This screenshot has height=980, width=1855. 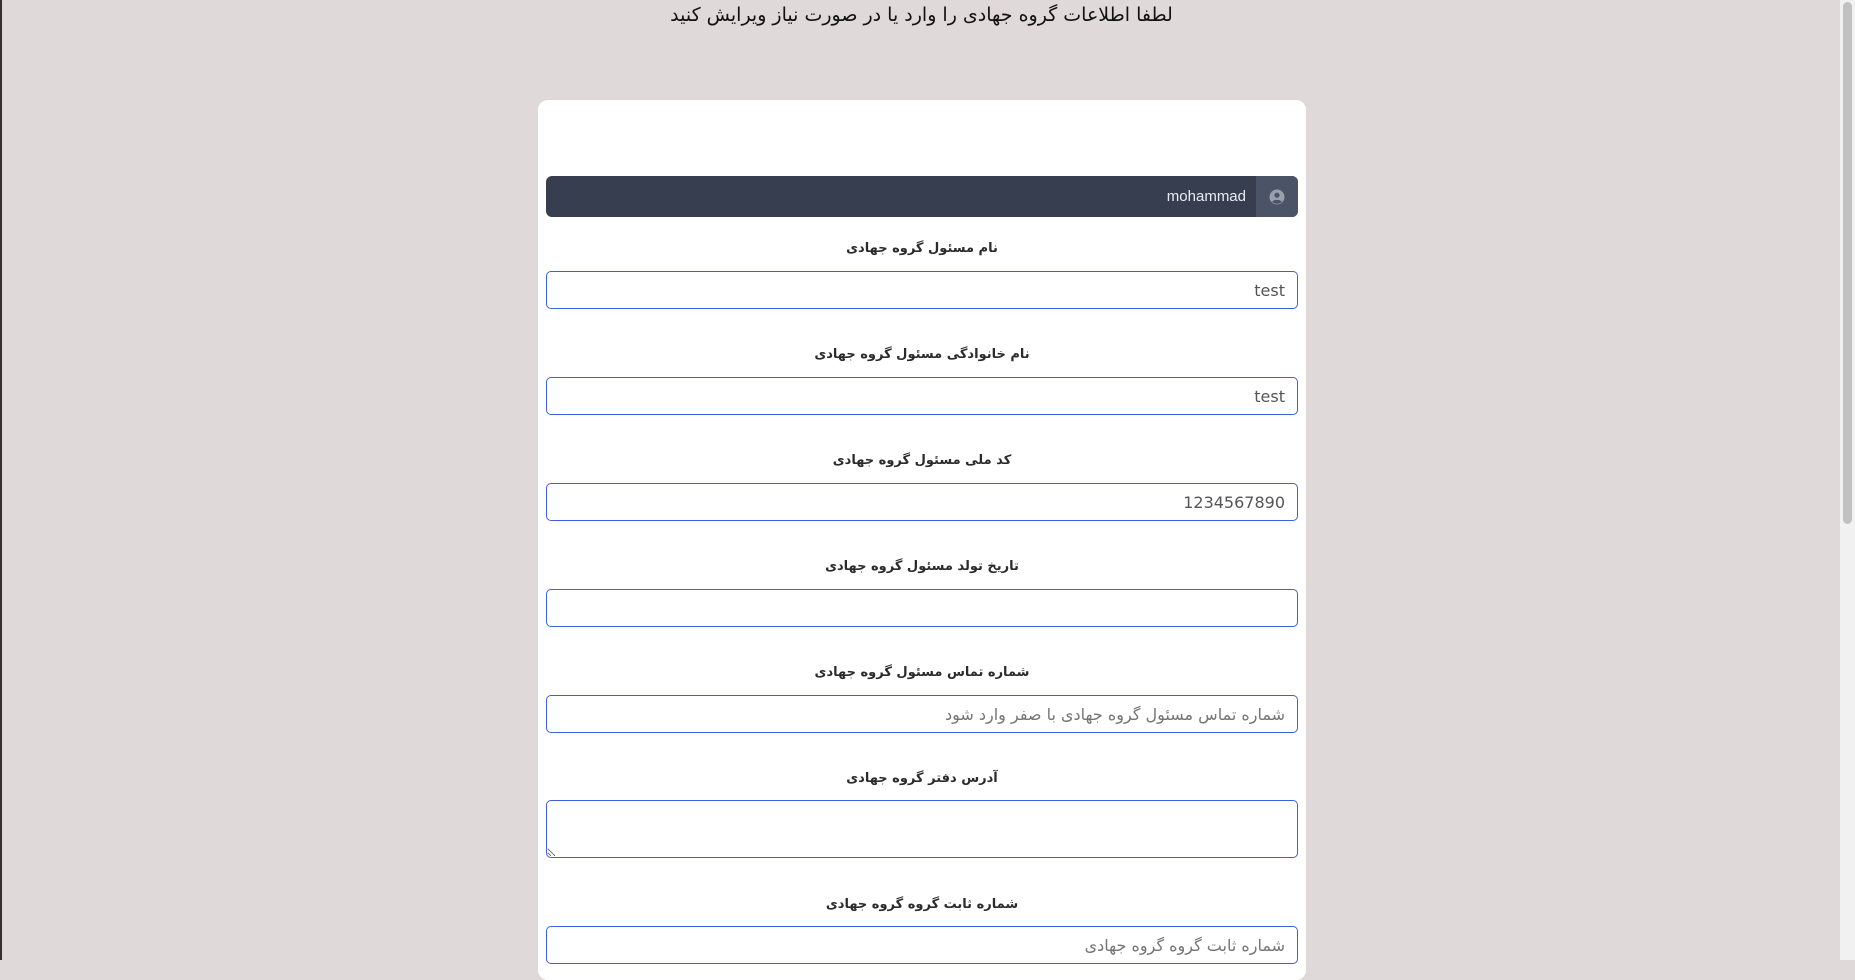 I want to click on last-name-label: نام خانوادگی مسئول گروه جهادی, so click(x=922, y=354).